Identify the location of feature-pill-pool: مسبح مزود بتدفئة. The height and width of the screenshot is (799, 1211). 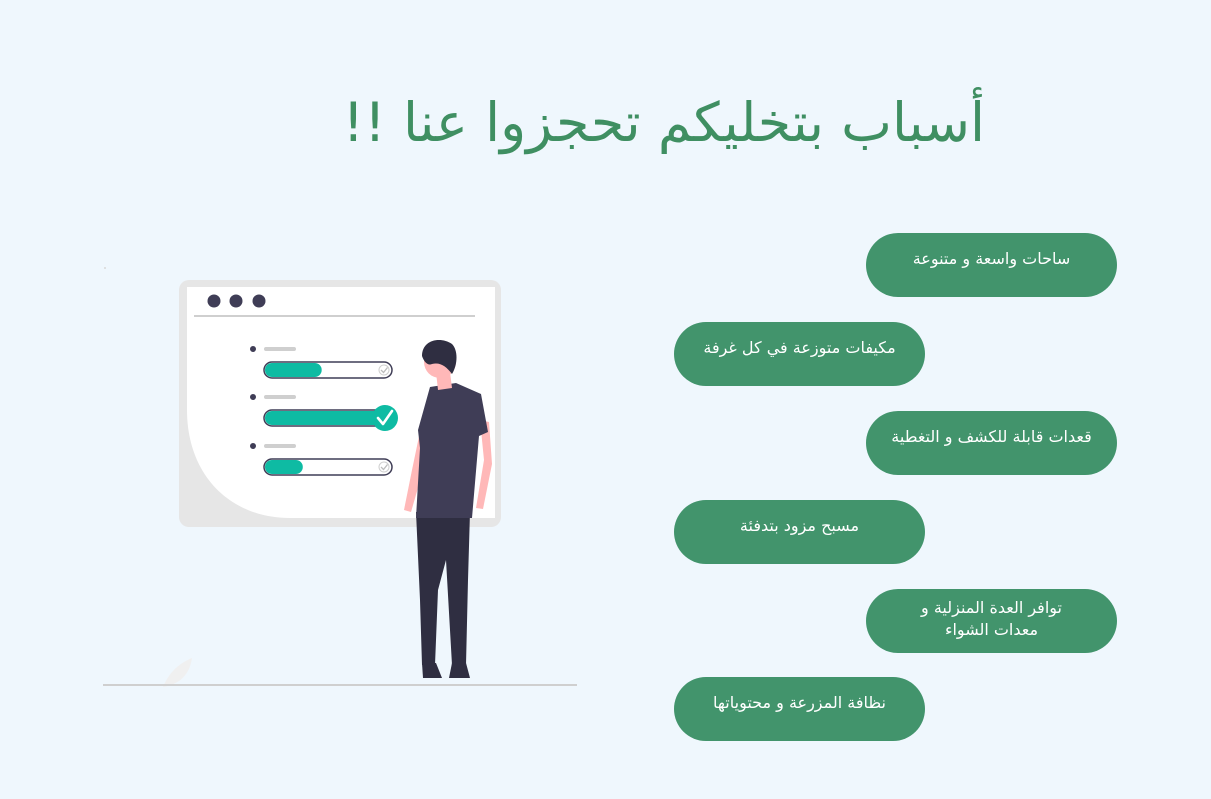
(799, 532).